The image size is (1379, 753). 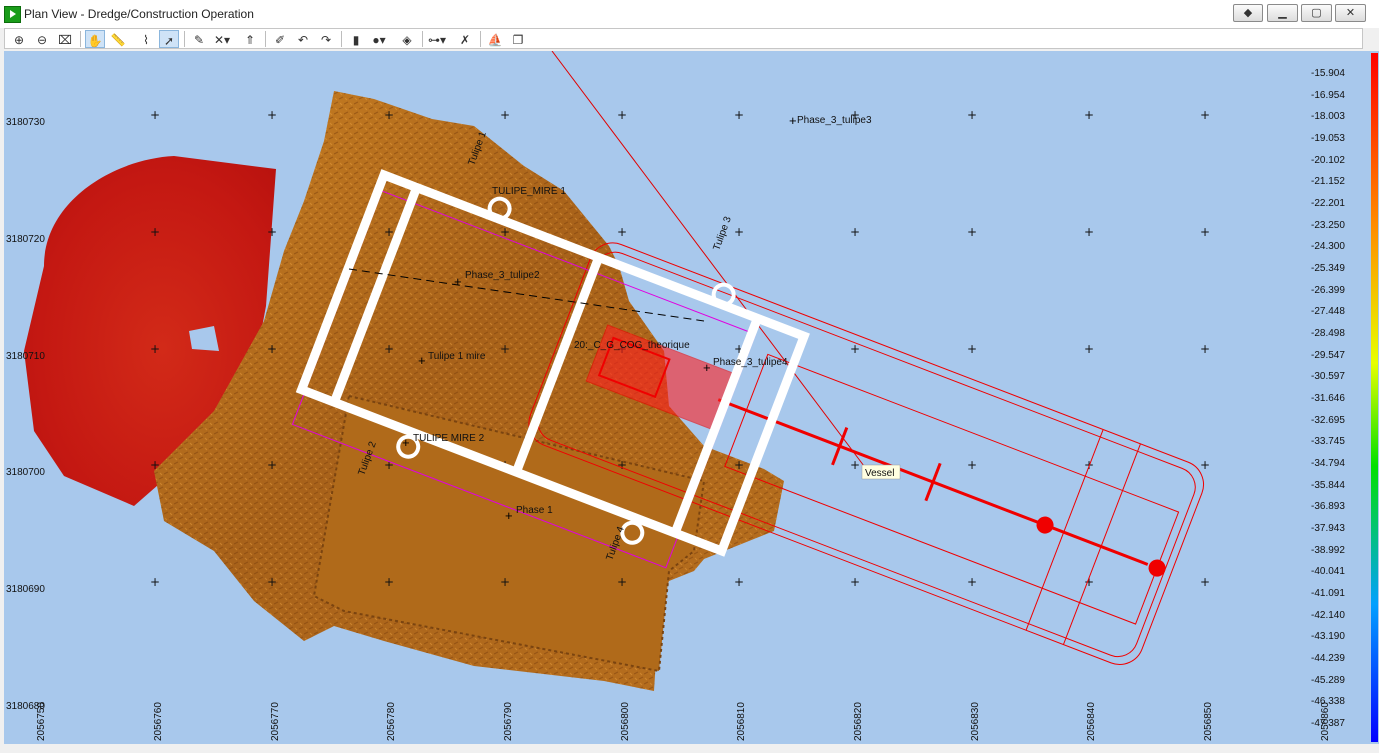 I want to click on measure-icon: 📏, so click(x=118, y=40).